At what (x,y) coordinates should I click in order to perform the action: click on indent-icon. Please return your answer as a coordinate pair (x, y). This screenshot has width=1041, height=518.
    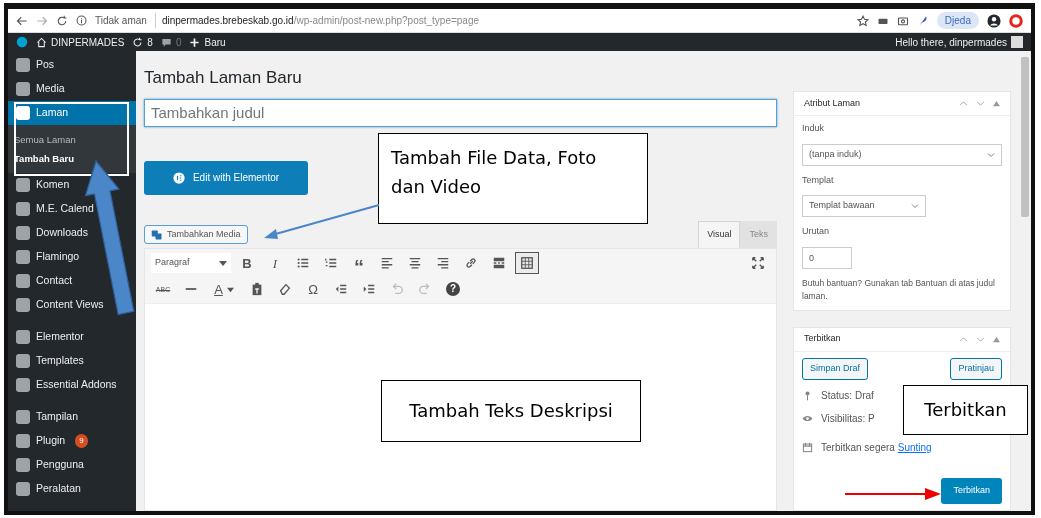
    Looking at the image, I should click on (369, 289).